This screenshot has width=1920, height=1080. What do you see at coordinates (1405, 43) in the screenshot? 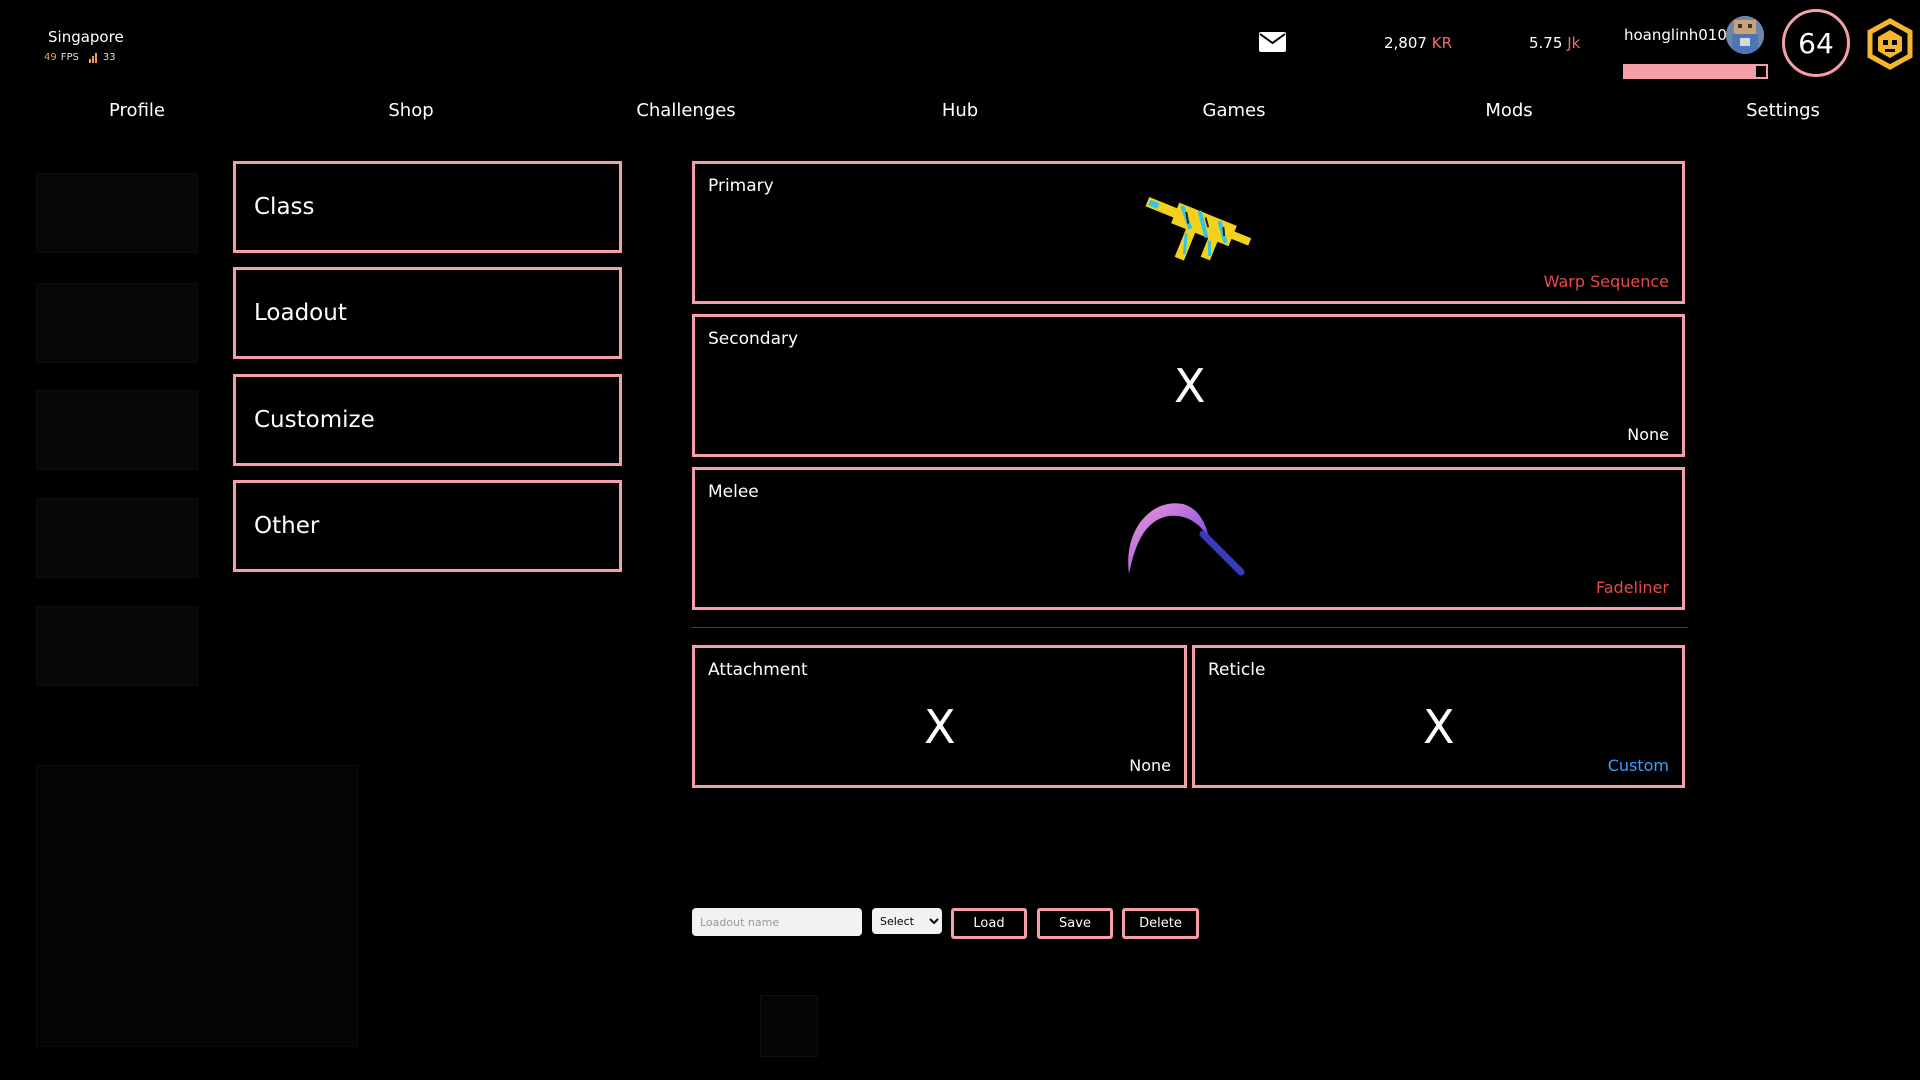
I see `kr-amount: 2,807` at bounding box center [1405, 43].